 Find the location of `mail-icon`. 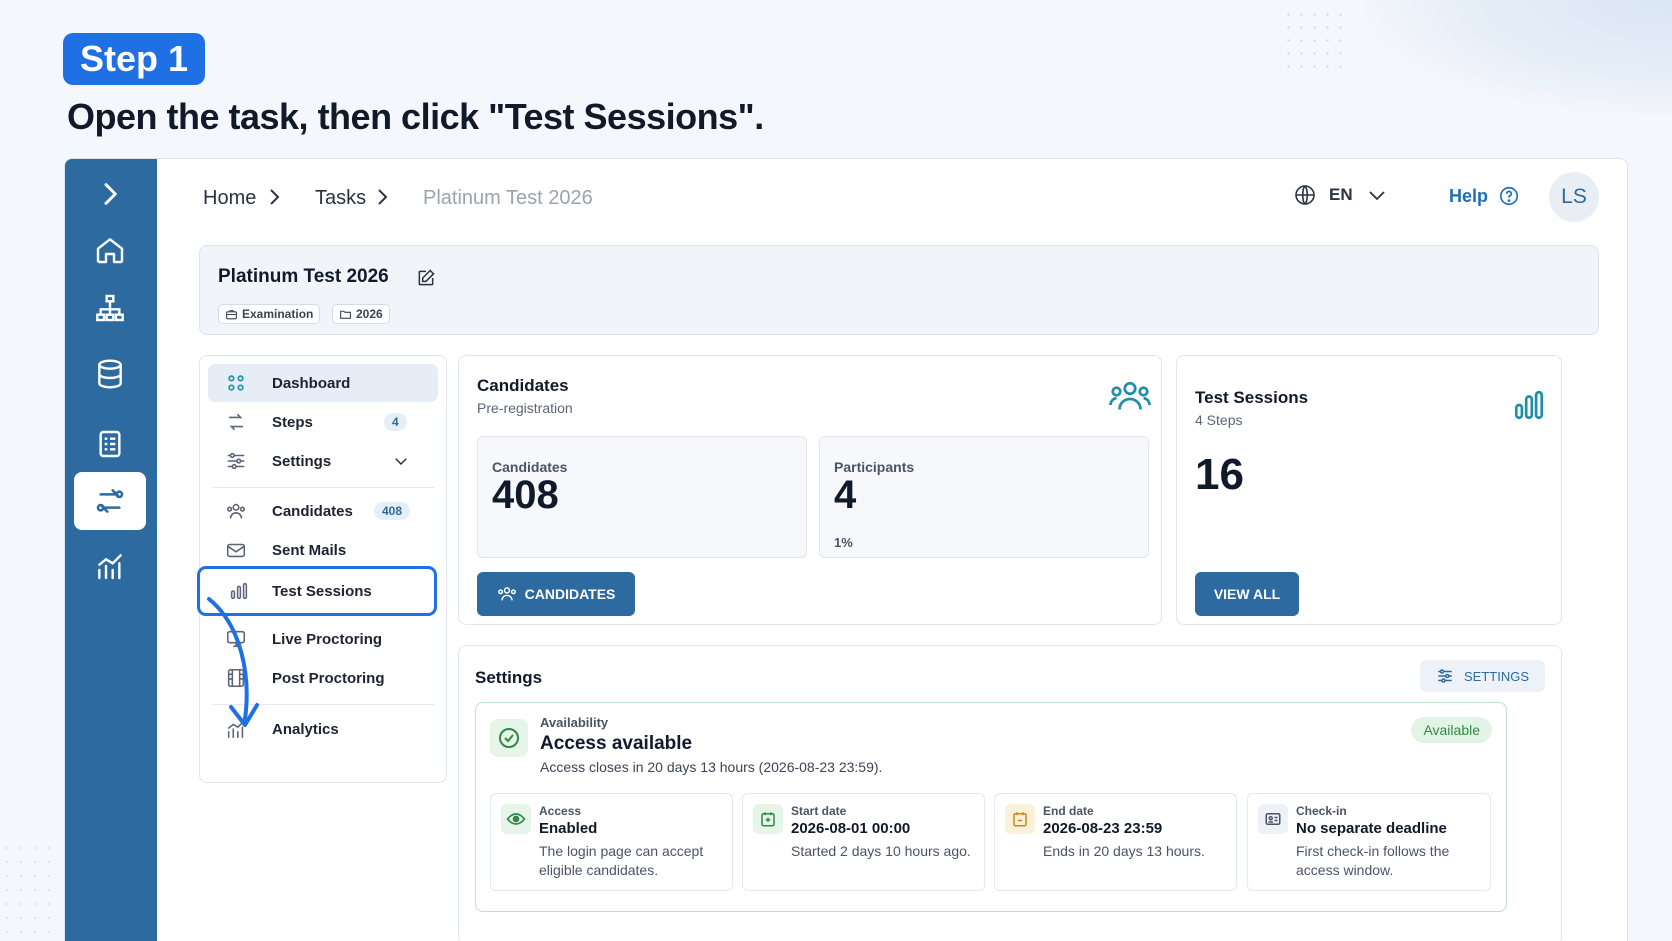

mail-icon is located at coordinates (236, 550).